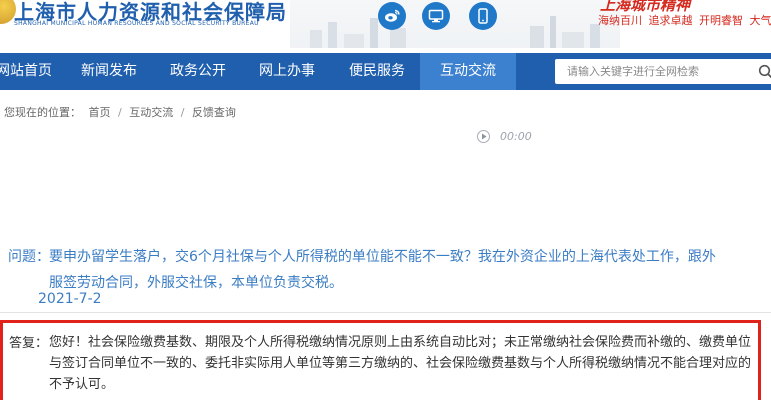 The height and width of the screenshot is (400, 771). I want to click on search-box, so click(663, 71).